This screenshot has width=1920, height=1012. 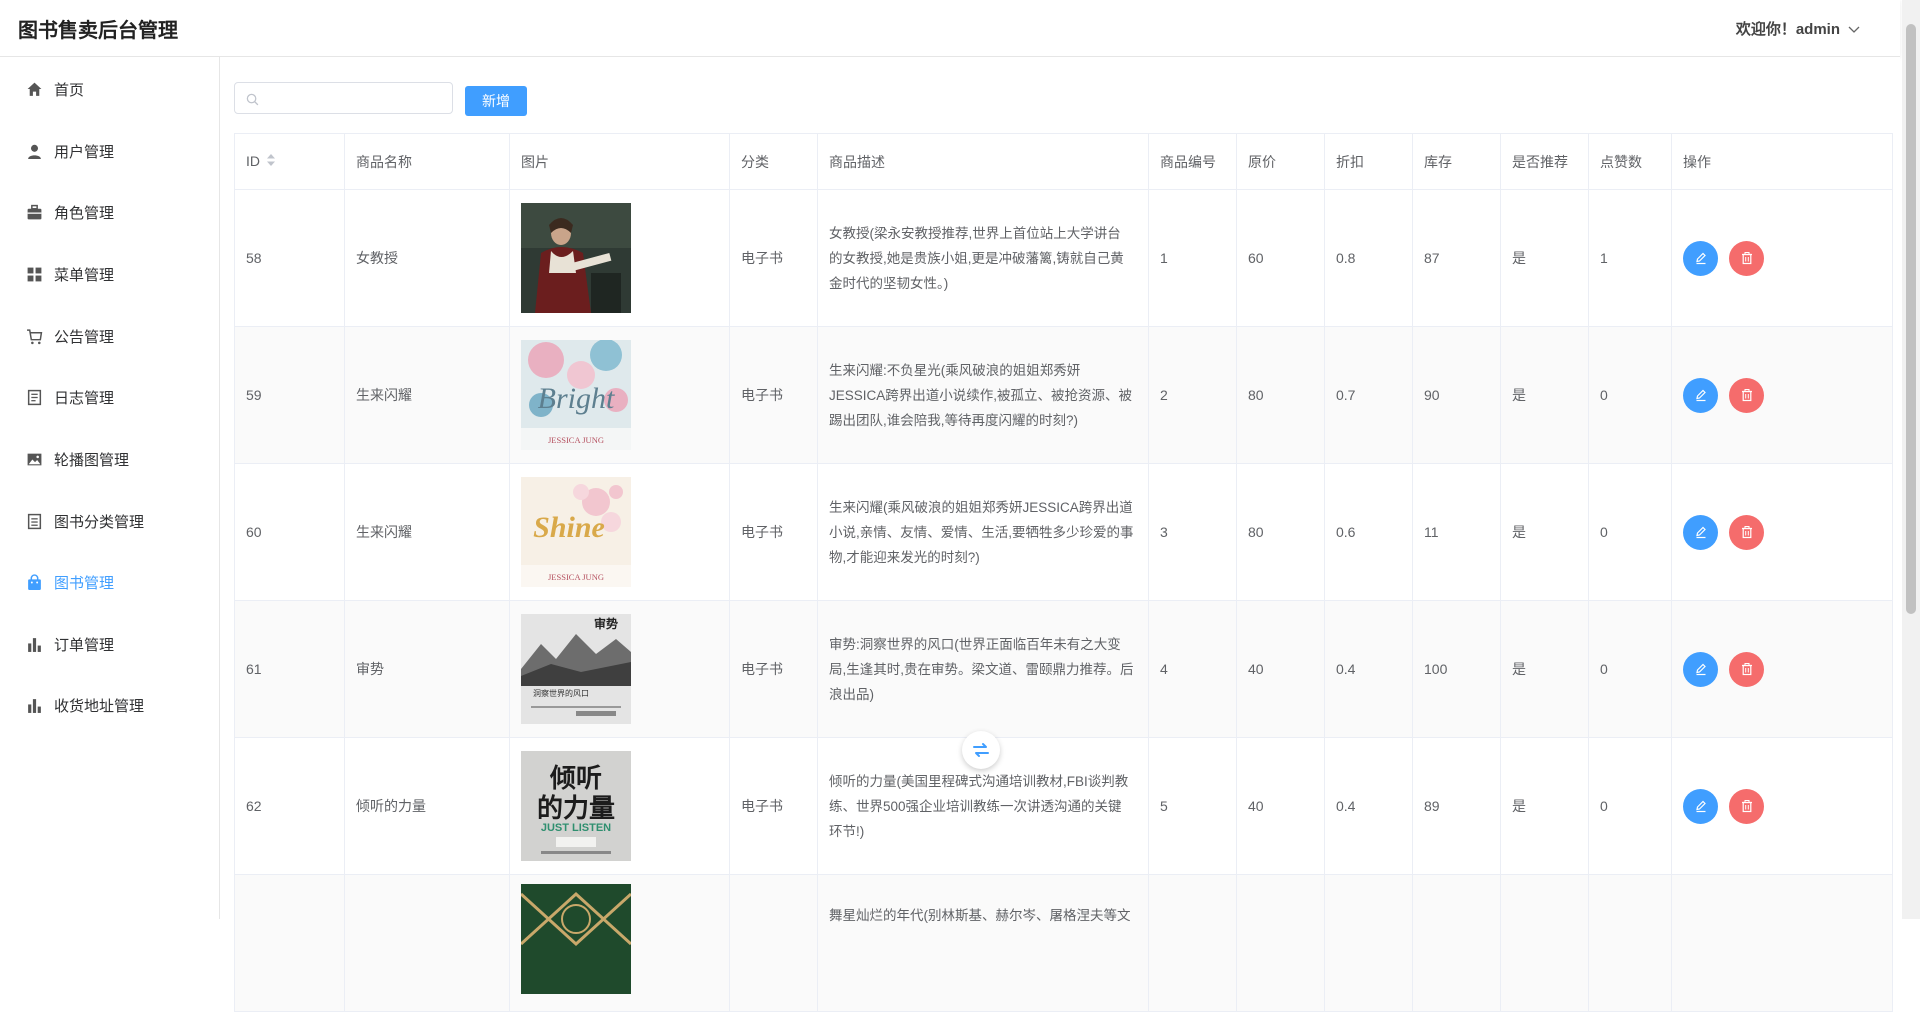 I want to click on sidebar-item-menus: 菜单管理, so click(x=109, y=274).